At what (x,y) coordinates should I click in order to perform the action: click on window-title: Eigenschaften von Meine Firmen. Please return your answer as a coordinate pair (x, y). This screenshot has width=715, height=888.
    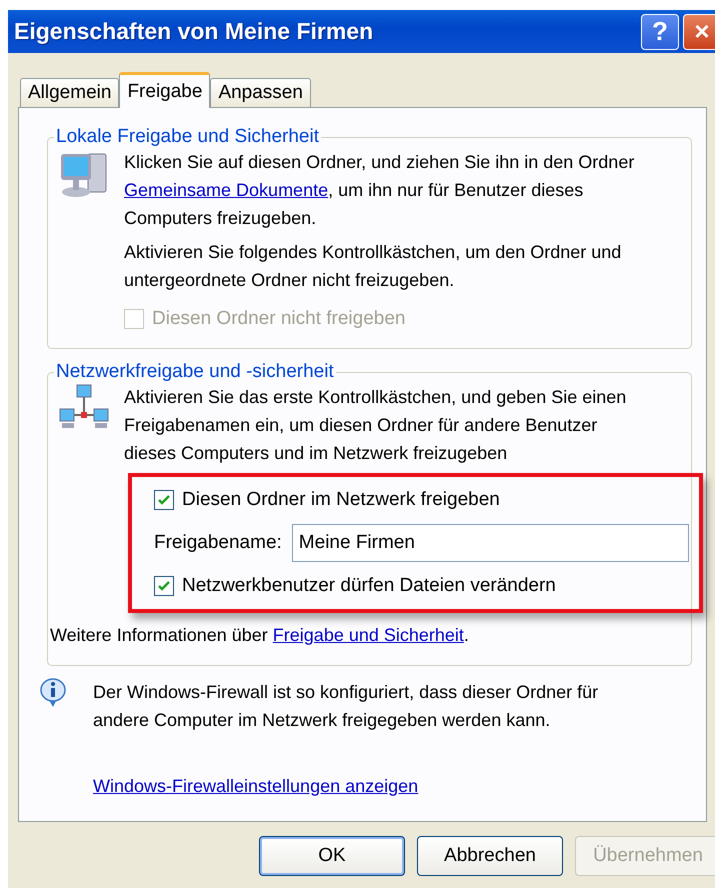
    Looking at the image, I should click on (194, 31).